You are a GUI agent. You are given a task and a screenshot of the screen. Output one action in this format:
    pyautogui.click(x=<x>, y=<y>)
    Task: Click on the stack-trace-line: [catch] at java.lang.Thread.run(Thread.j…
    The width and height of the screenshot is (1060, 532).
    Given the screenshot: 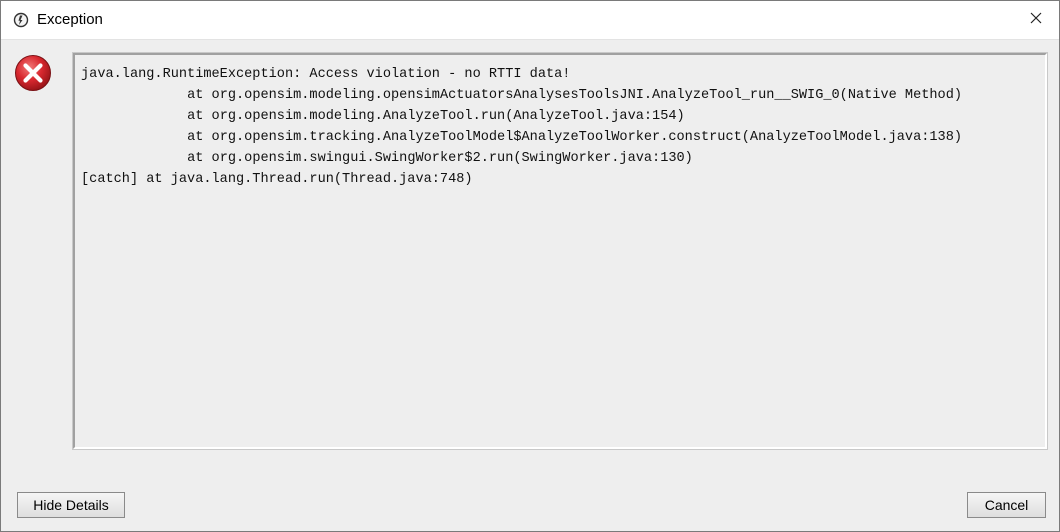 What is the action you would take?
    pyautogui.click(x=277, y=179)
    